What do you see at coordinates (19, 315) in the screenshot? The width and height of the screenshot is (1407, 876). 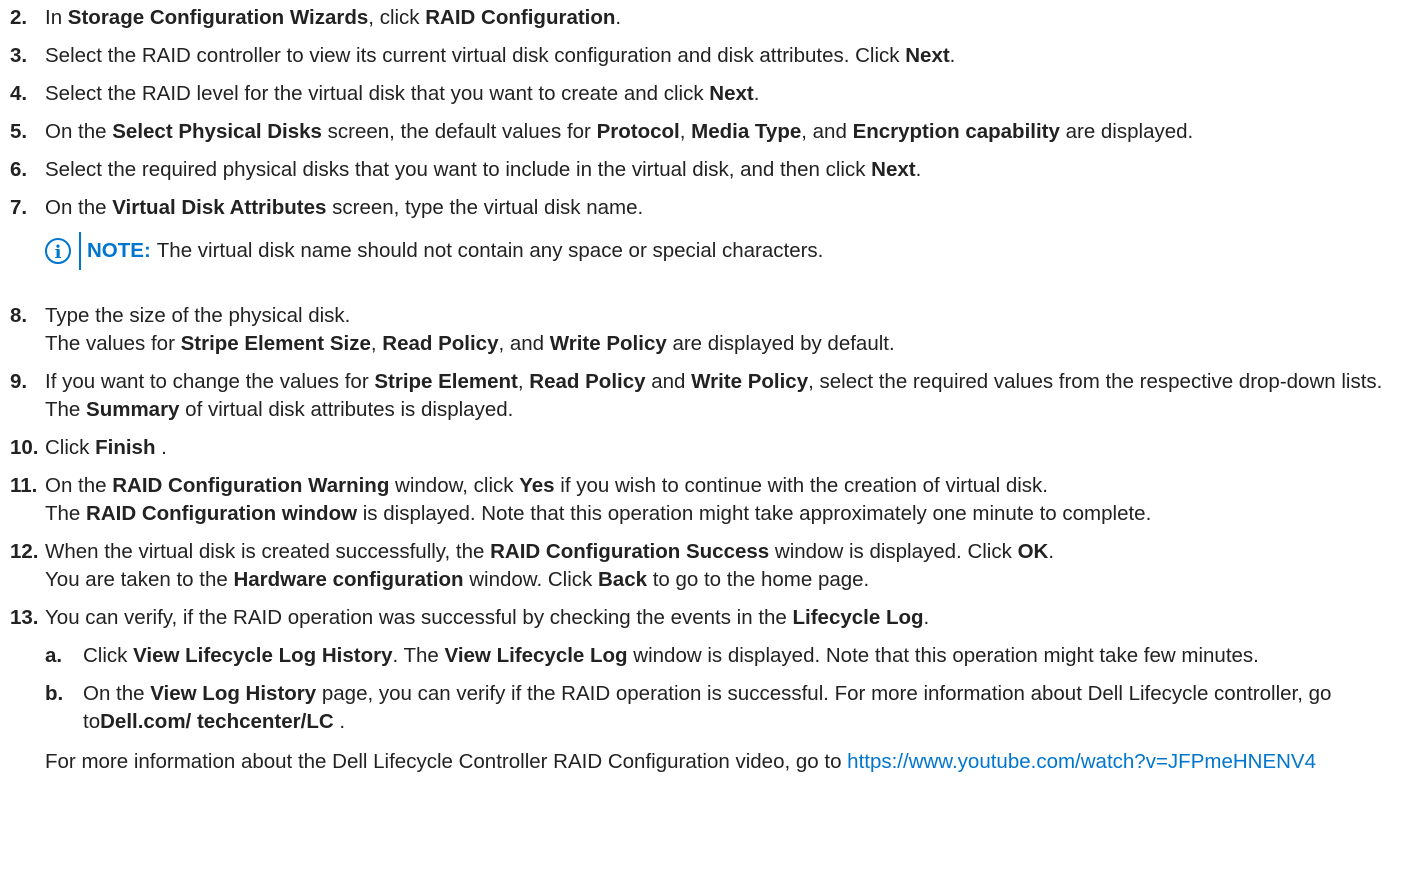 I see `step-number: 8.` at bounding box center [19, 315].